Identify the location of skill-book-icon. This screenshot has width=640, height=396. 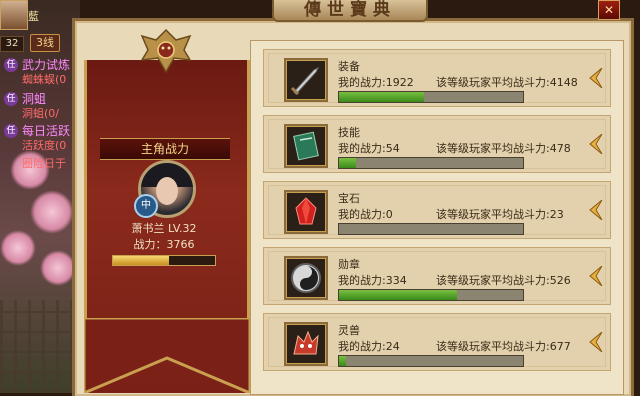
(306, 146).